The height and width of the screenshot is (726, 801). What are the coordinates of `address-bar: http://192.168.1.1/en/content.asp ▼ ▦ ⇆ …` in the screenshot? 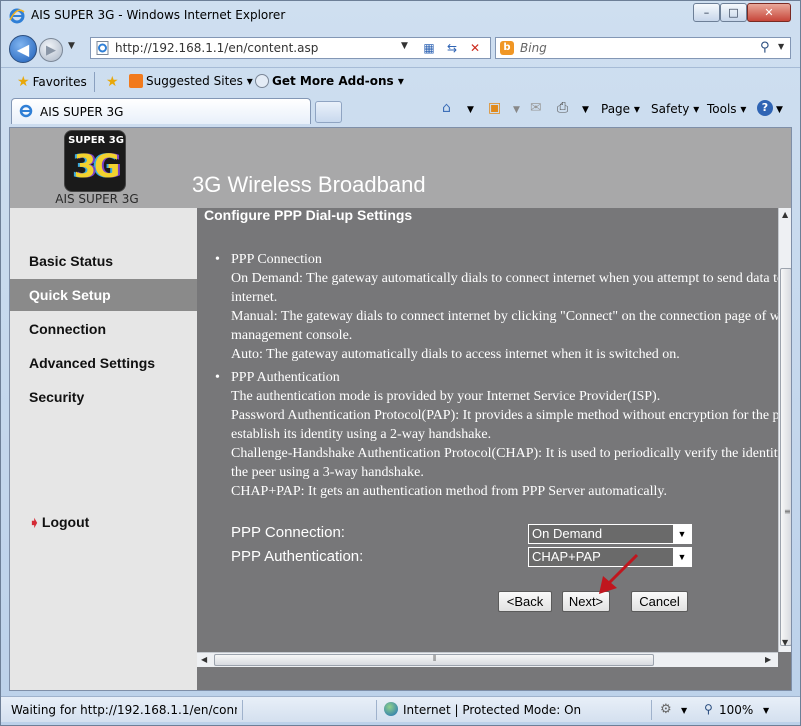 It's located at (290, 48).